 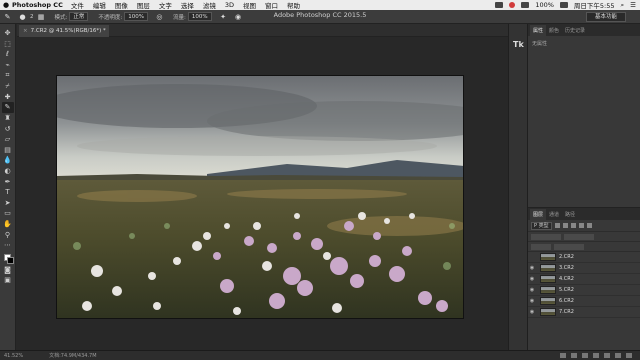 What do you see at coordinates (538, 30) in the screenshot?
I see `tab-properties: 属性` at bounding box center [538, 30].